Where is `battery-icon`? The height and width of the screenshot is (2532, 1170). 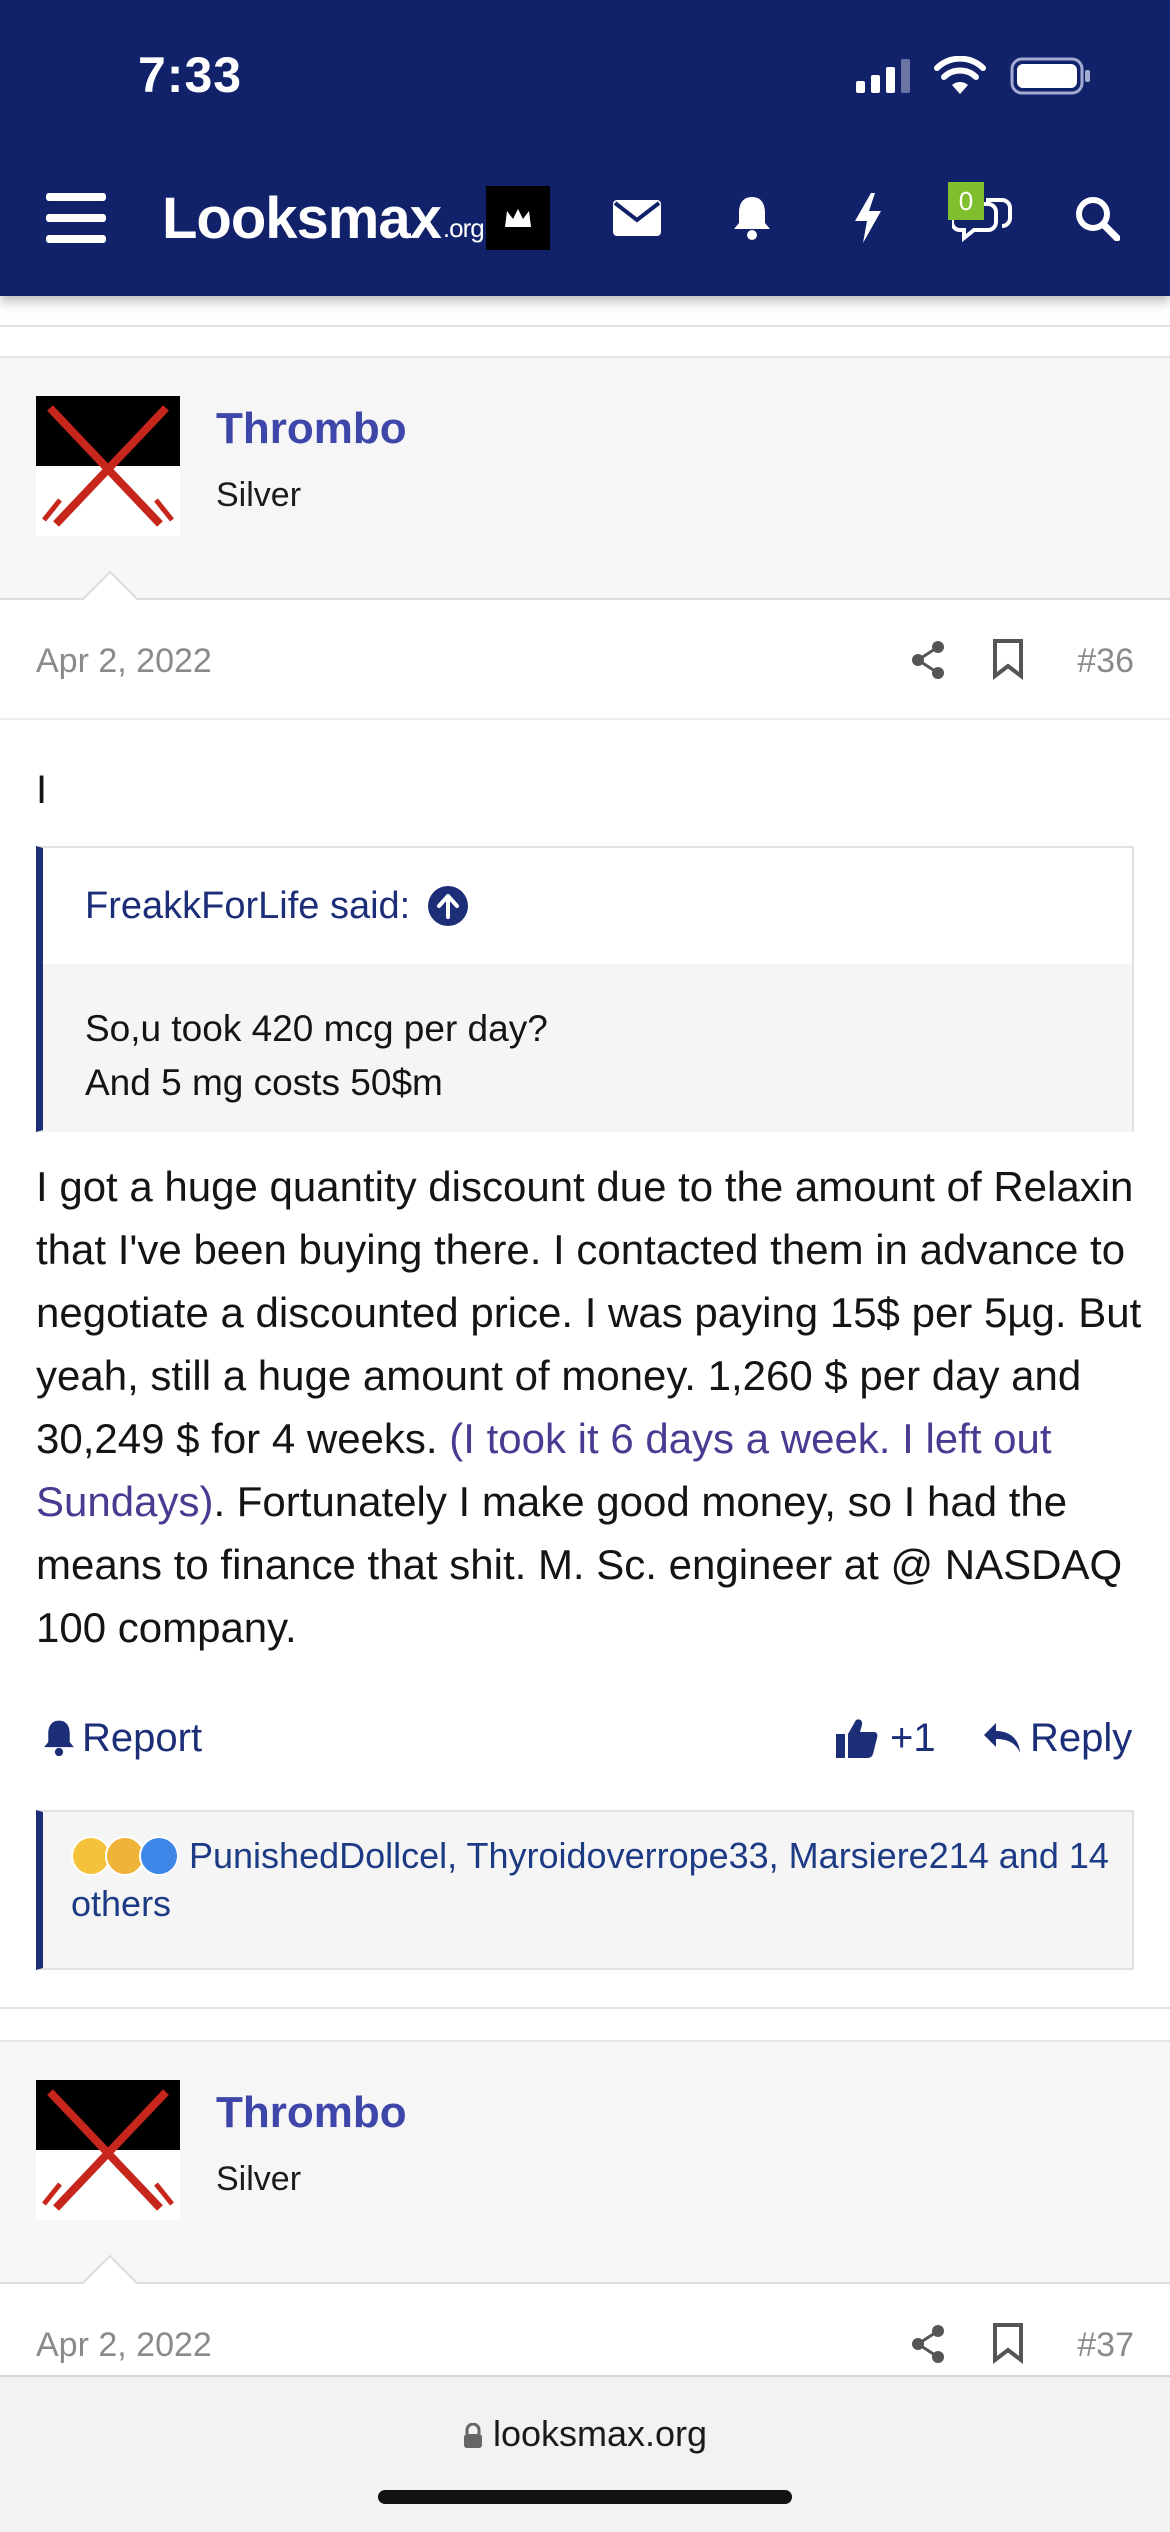
battery-icon is located at coordinates (1050, 76).